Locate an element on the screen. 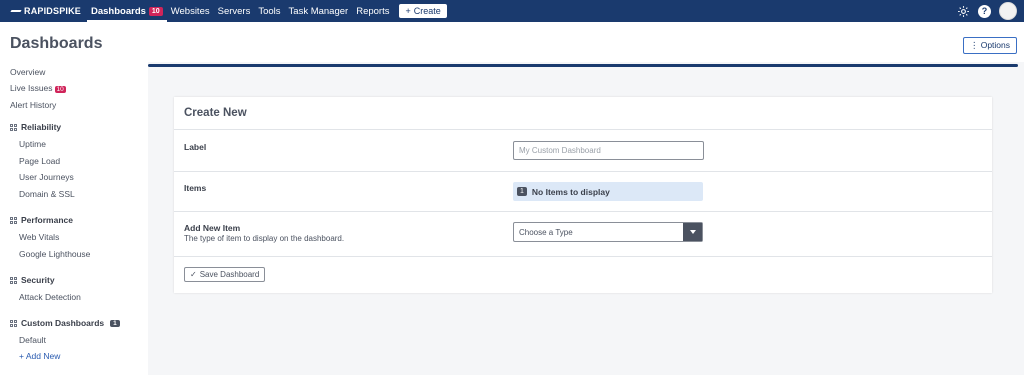  gear-icon is located at coordinates (963, 11).